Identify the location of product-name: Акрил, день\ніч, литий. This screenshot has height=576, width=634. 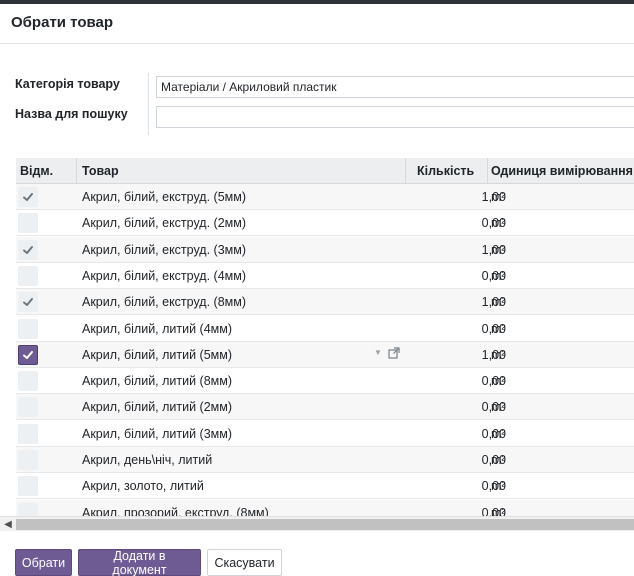
(147, 460).